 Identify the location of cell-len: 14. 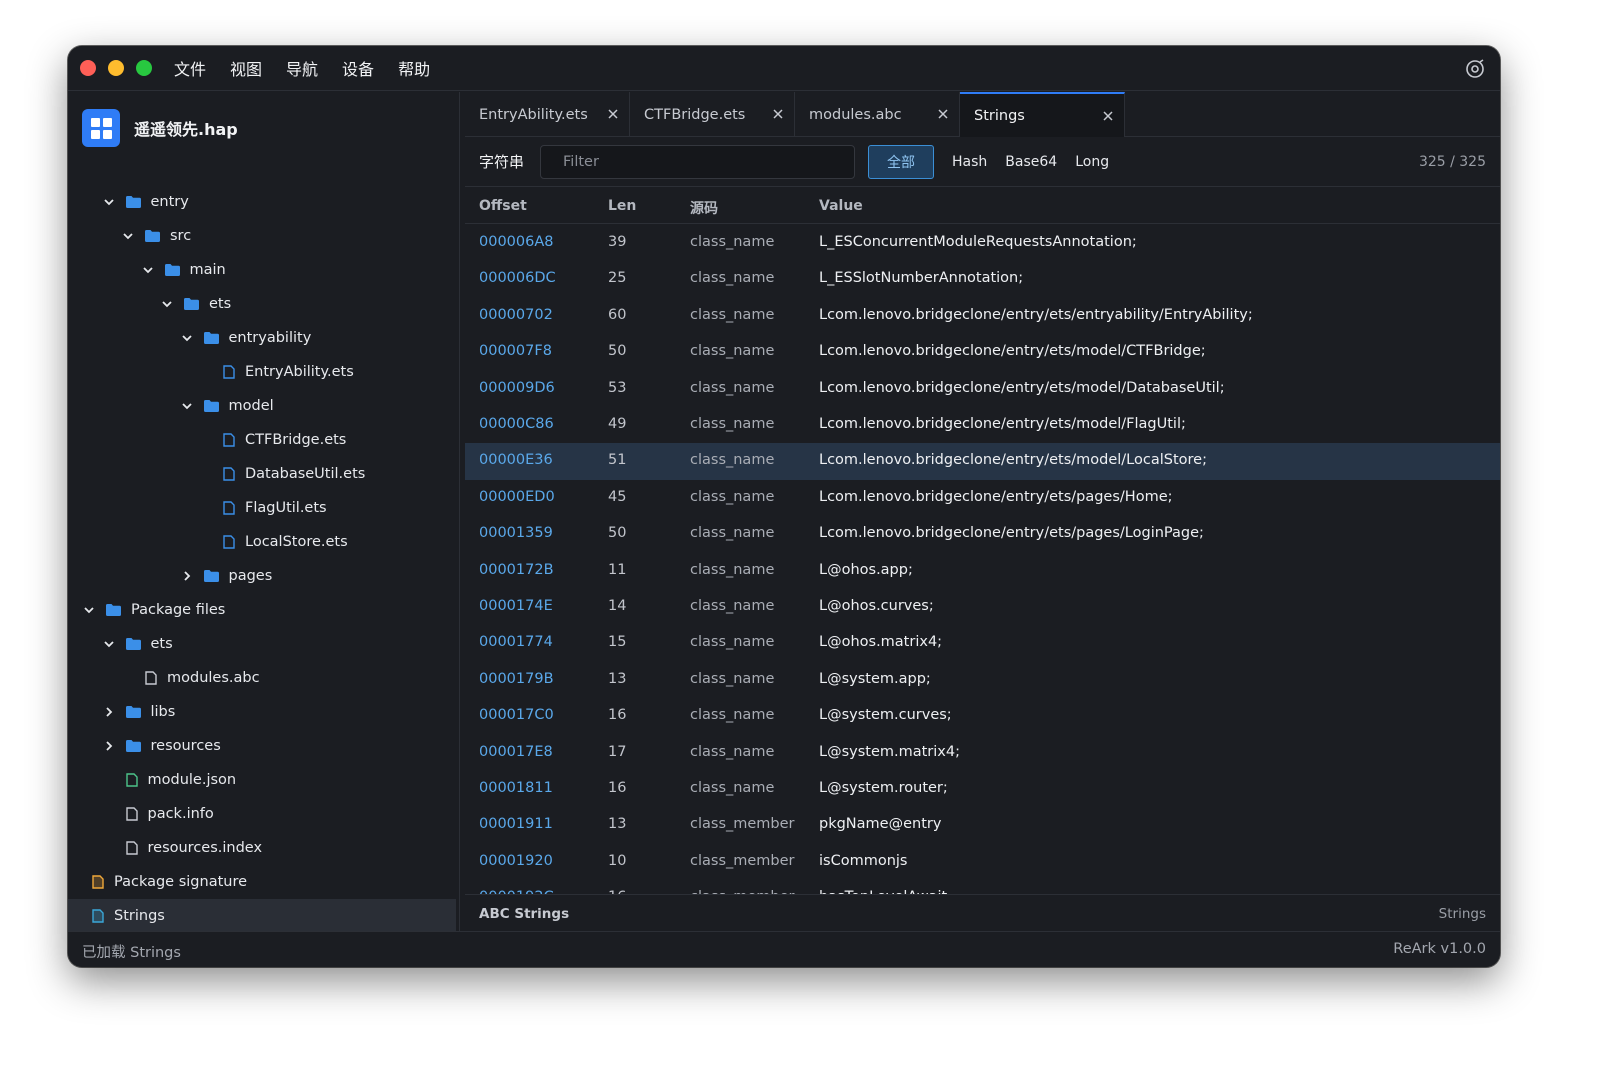
(617, 606).